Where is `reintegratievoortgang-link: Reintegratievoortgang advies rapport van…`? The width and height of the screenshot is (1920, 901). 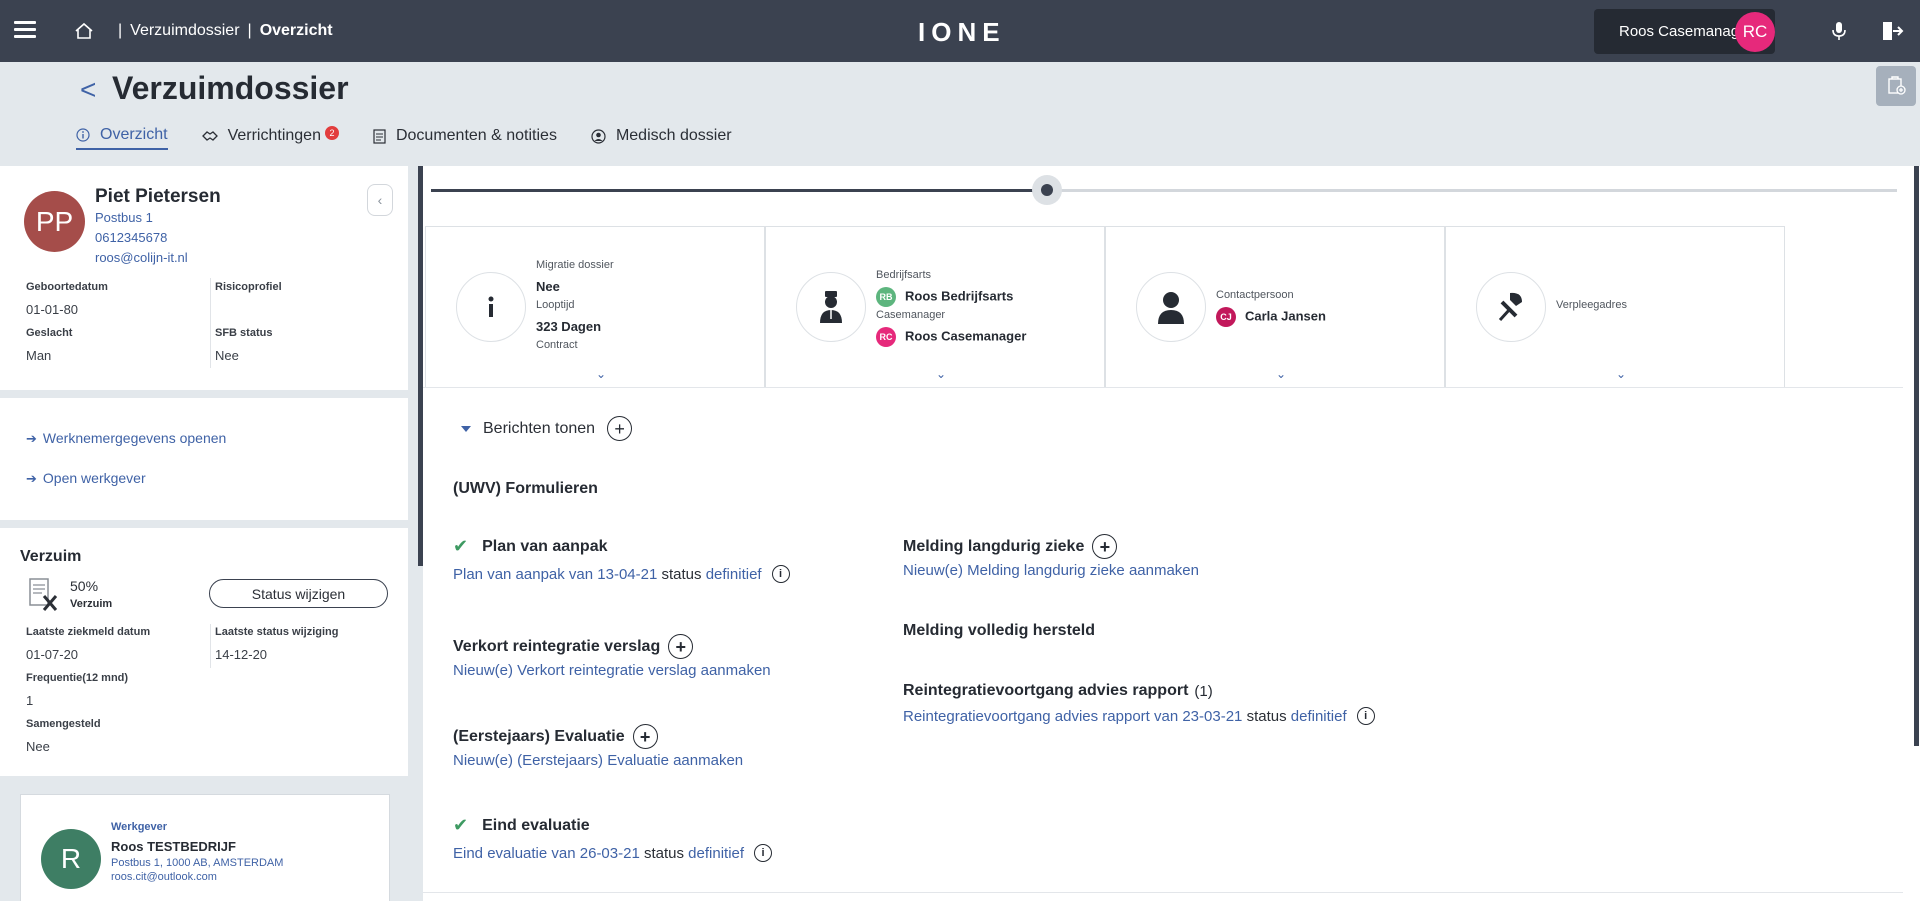
reintegratievoortgang-link: Reintegratievoortgang advies rapport van… is located at coordinates (1139, 716).